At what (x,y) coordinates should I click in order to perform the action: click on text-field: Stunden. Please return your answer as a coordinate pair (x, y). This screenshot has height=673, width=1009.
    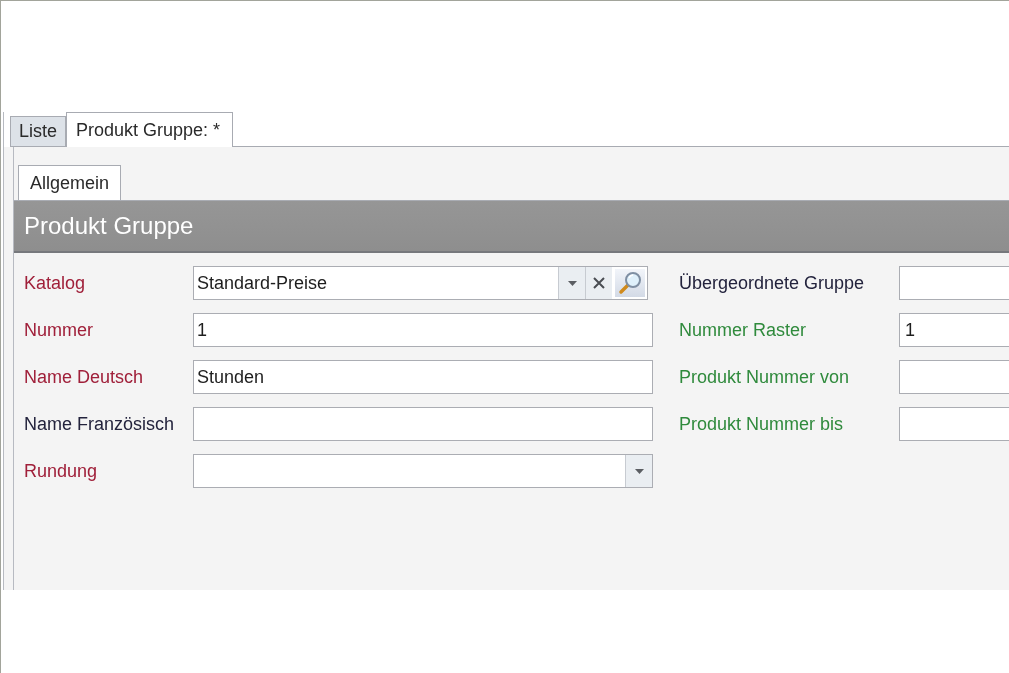
    Looking at the image, I should click on (423, 377).